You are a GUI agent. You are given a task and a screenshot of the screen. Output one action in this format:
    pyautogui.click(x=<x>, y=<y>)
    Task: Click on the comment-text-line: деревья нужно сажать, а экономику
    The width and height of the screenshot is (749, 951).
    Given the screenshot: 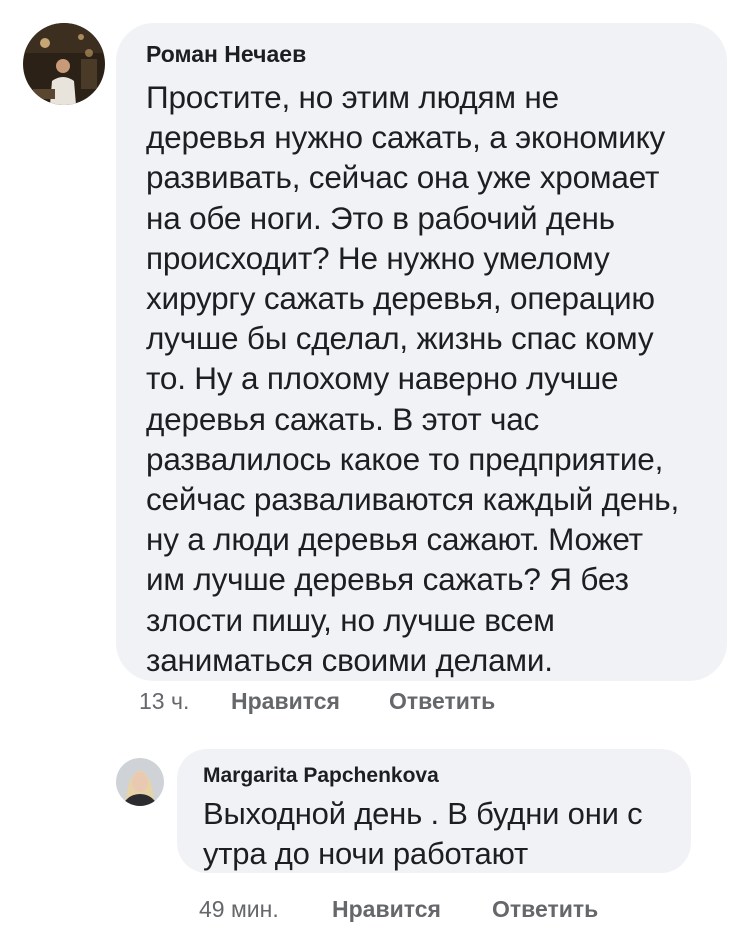 What is the action you would take?
    pyautogui.click(x=406, y=137)
    